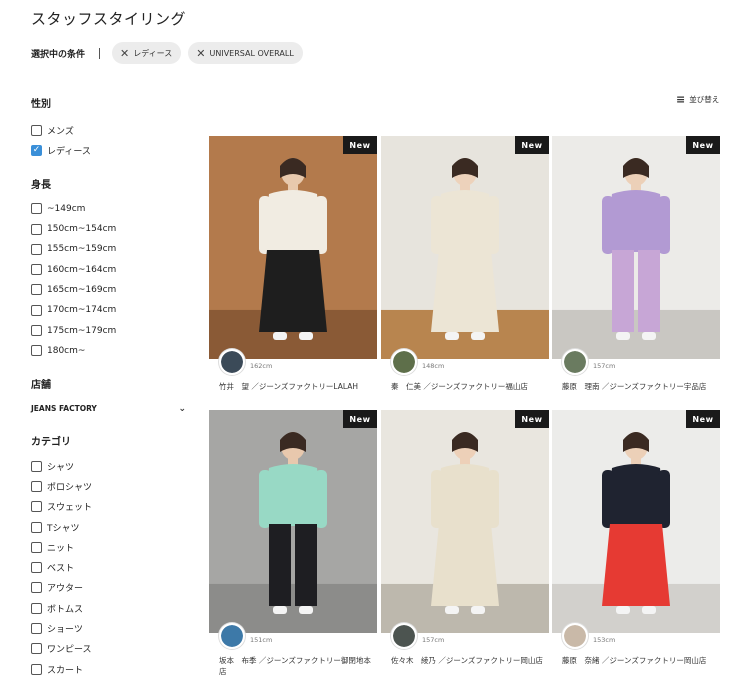 The width and height of the screenshot is (750, 685). What do you see at coordinates (63, 528) in the screenshot?
I see `category-option-label: Tシャツ` at bounding box center [63, 528].